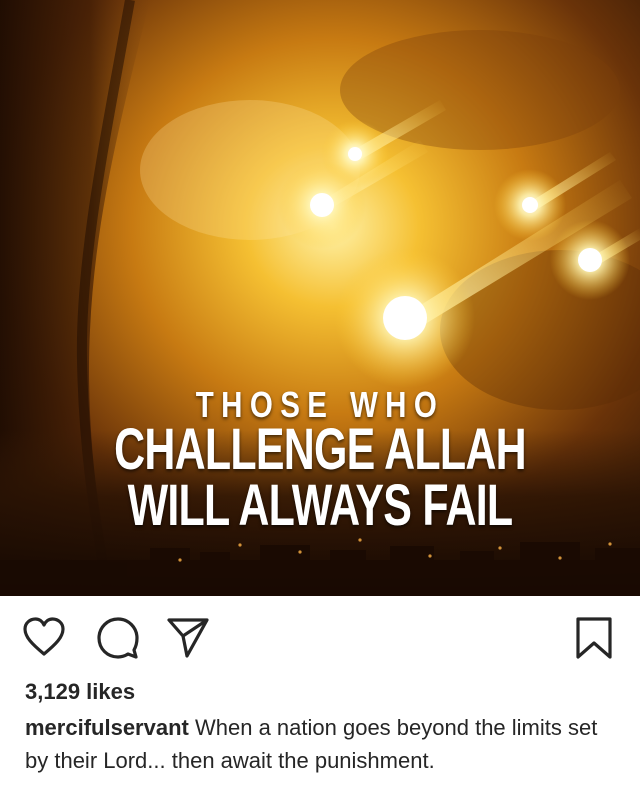 The height and width of the screenshot is (789, 640). Describe the element at coordinates (107, 727) in the screenshot. I see `caption-username: mercifulservant` at that location.